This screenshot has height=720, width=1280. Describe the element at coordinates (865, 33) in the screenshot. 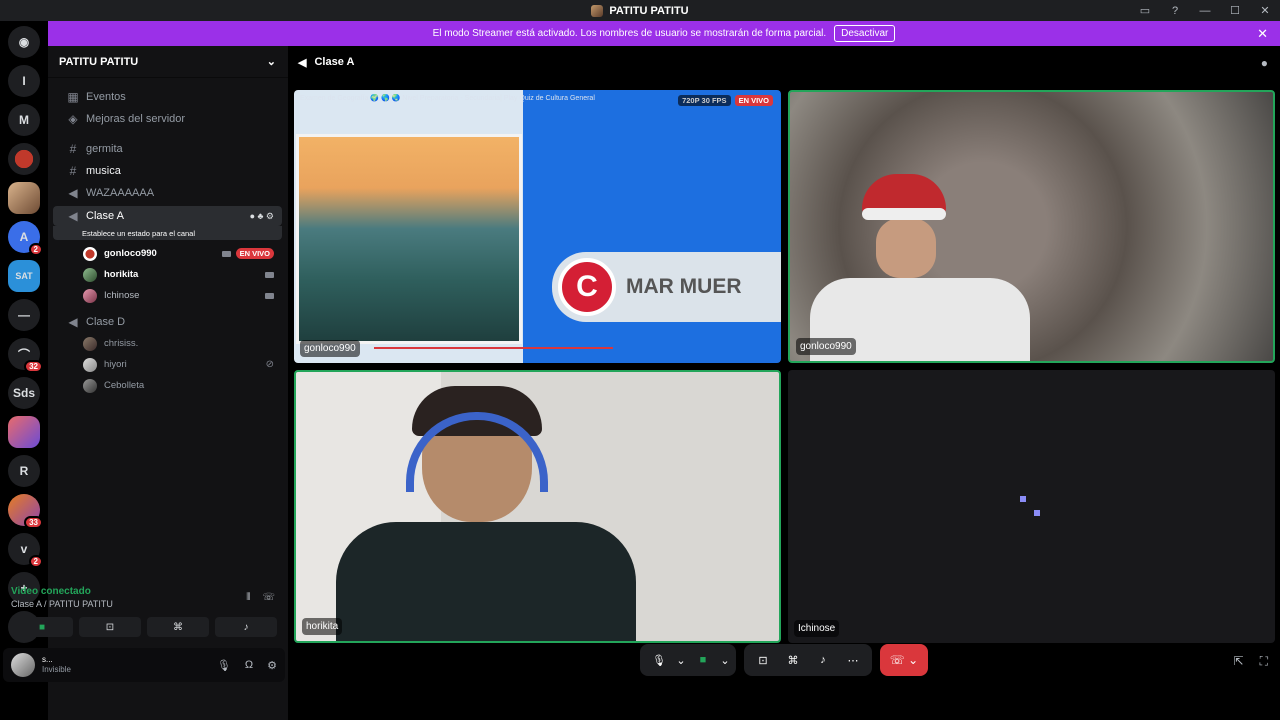

I see `deactivate-button: Desactivar` at that location.